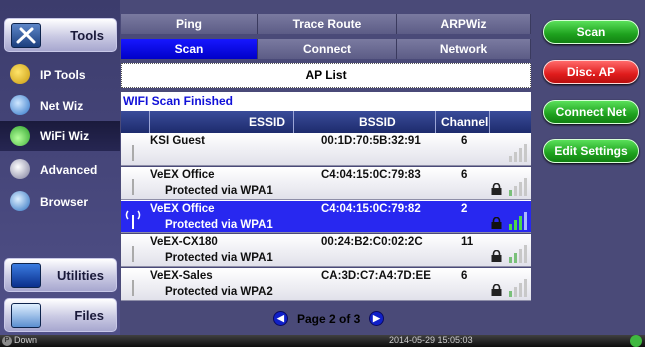 Image resolution: width=645 pixels, height=347 pixels. What do you see at coordinates (20, 169) in the screenshot?
I see `advanced-icon` at bounding box center [20, 169].